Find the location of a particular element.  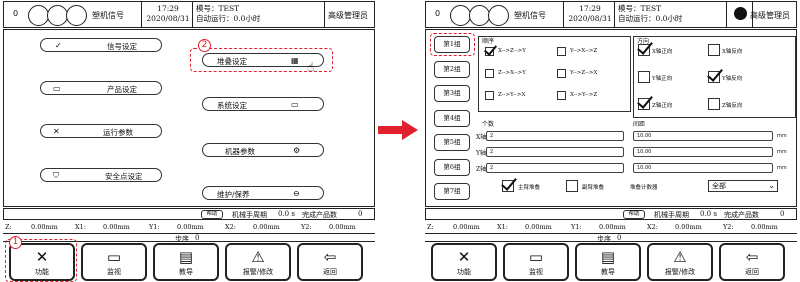

sub-stack-checkbox is located at coordinates (572, 186).